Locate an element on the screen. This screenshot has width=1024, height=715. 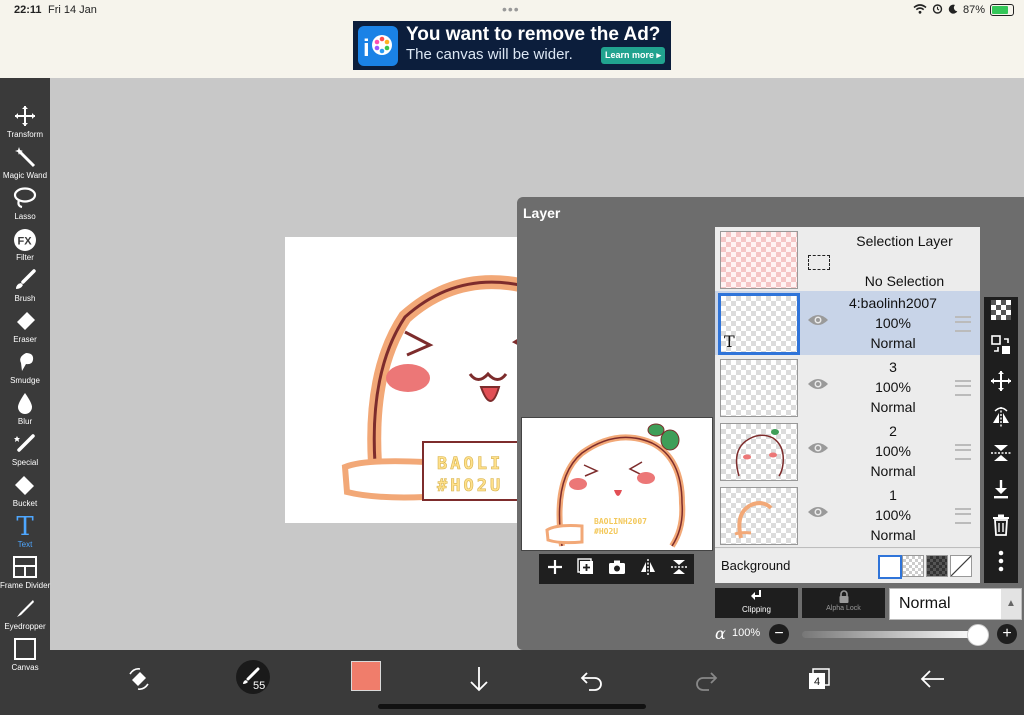
duplicate-layer-icon is located at coordinates (585, 569).